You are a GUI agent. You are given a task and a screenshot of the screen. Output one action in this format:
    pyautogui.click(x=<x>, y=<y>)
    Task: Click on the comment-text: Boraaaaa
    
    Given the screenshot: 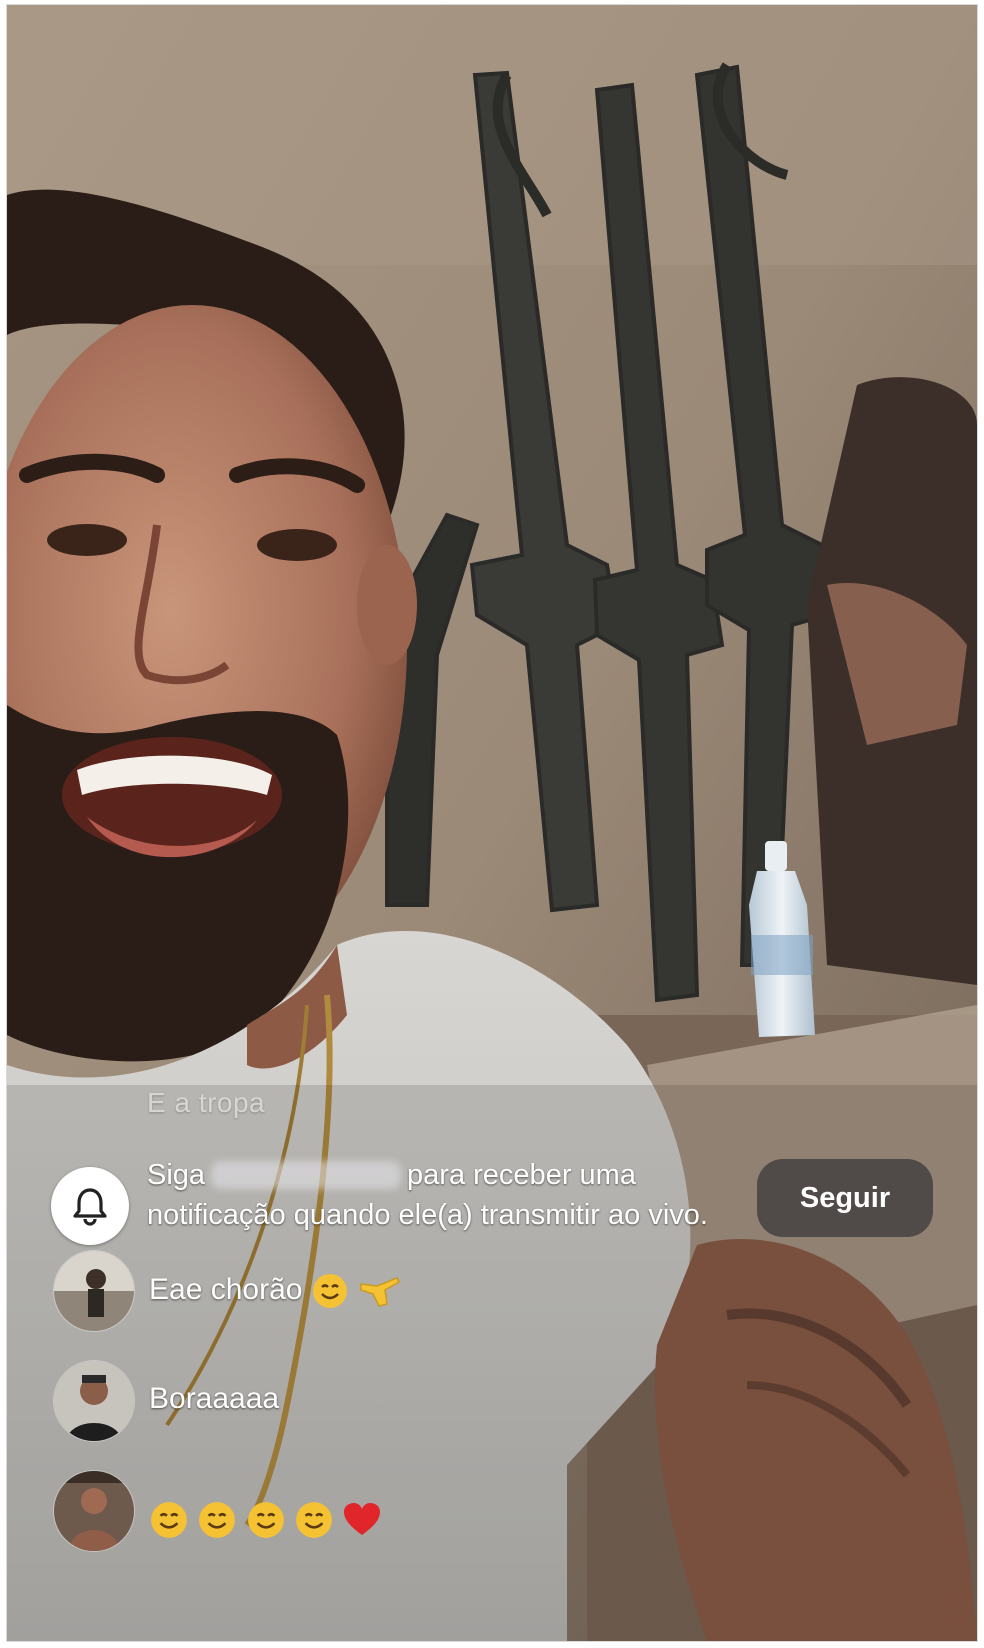 What is the action you would take?
    pyautogui.click(x=214, y=1398)
    